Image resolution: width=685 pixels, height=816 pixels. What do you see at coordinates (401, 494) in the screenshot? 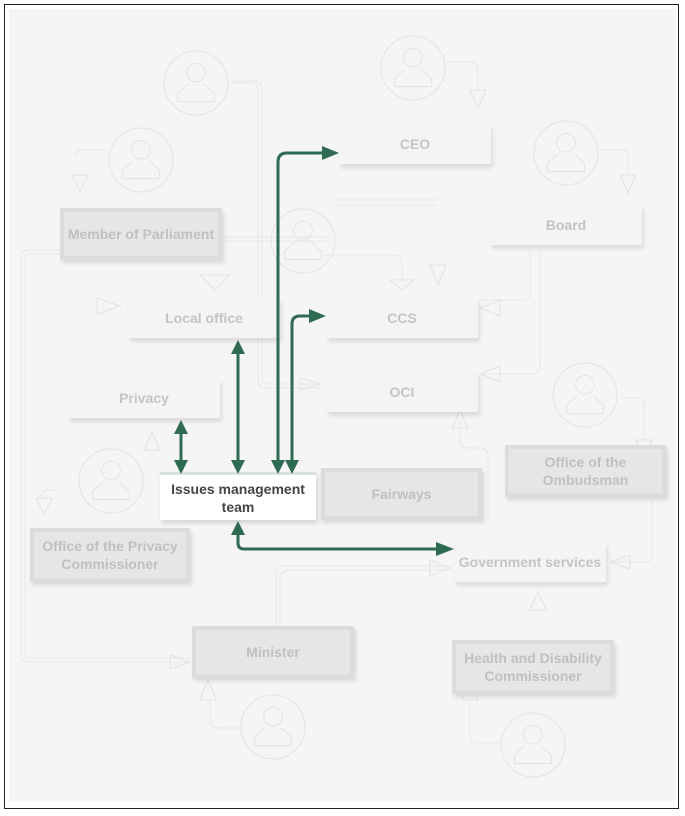
I see `node-fairways: Fairways` at bounding box center [401, 494].